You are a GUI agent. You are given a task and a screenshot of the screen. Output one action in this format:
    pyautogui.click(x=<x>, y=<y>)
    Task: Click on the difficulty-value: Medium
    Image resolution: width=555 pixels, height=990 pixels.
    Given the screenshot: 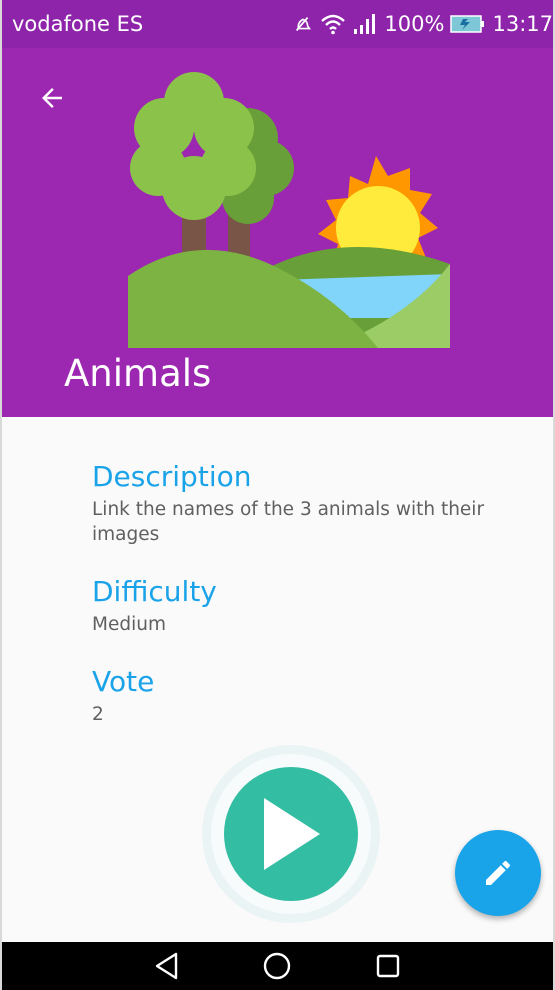 What is the action you would take?
    pyautogui.click(x=129, y=624)
    